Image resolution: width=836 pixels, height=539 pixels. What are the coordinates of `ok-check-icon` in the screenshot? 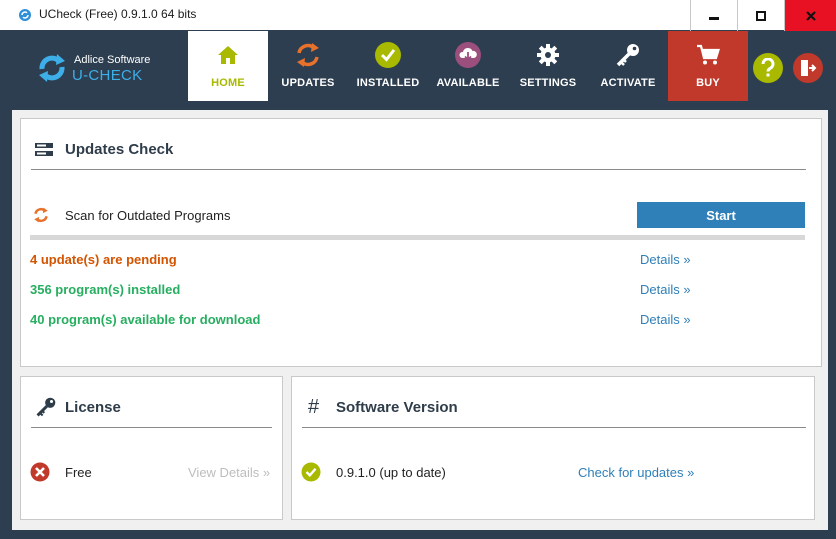 It's located at (311, 472).